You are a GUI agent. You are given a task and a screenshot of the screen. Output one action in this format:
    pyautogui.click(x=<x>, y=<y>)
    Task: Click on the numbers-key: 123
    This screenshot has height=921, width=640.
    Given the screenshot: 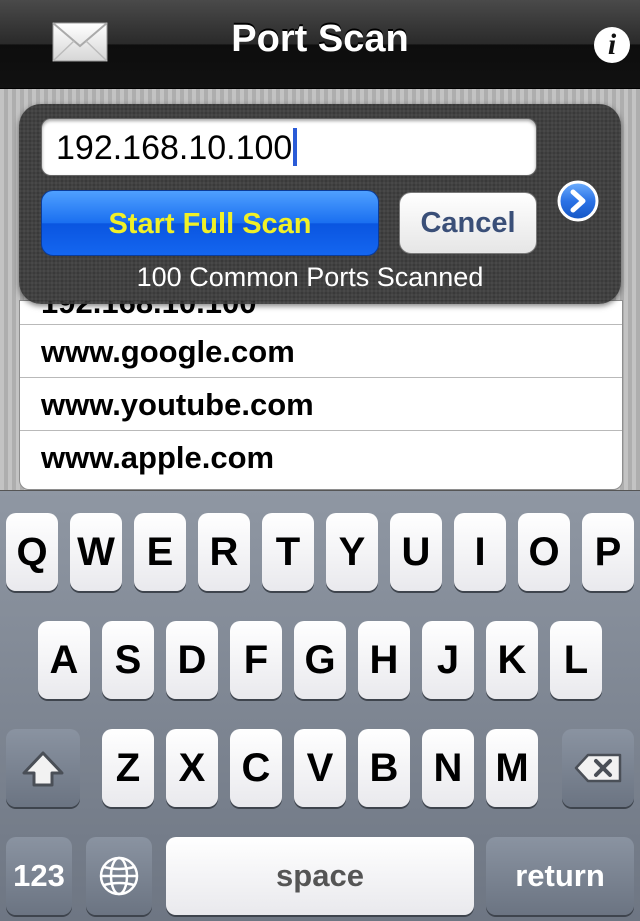 What is the action you would take?
    pyautogui.click(x=39, y=876)
    